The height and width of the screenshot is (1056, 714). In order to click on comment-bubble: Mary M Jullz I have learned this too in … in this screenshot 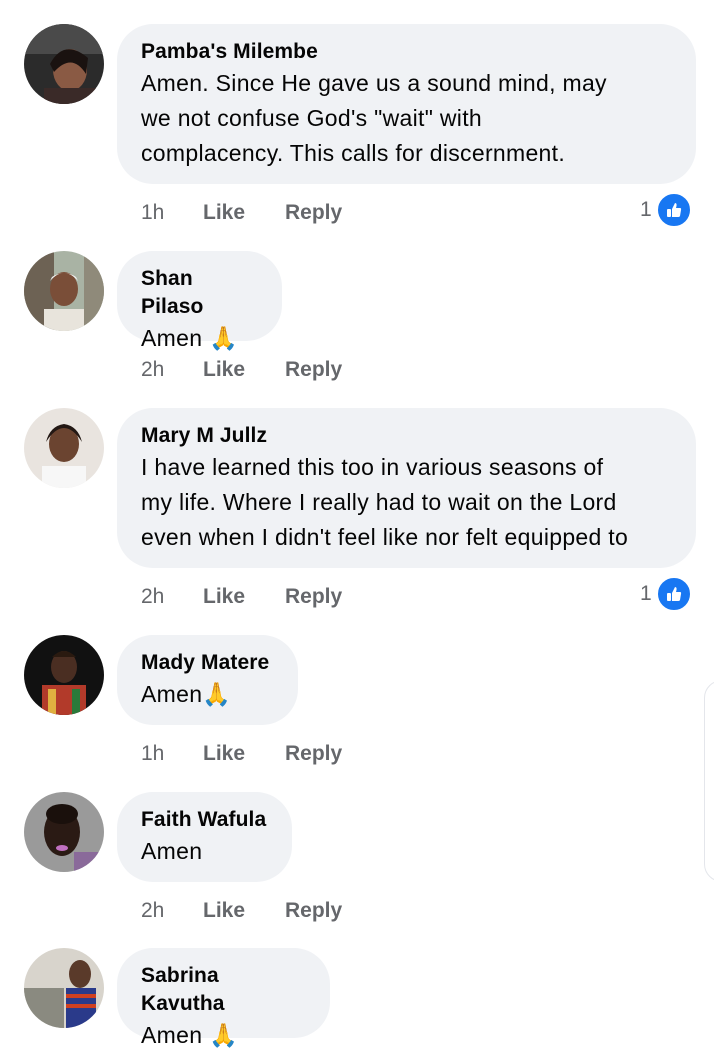, I will do `click(406, 488)`.